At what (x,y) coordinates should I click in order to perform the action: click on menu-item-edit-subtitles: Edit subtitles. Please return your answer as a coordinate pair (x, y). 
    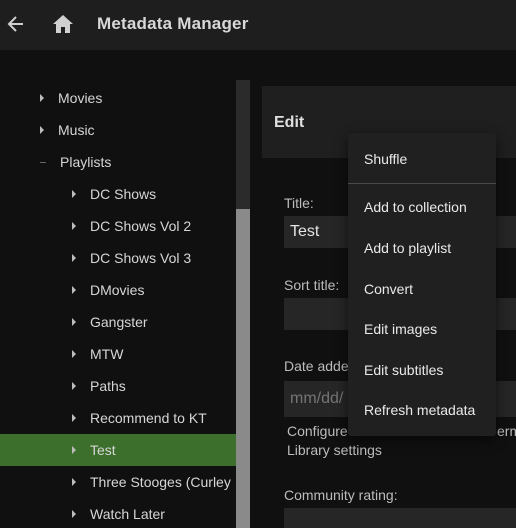
    Looking at the image, I should click on (422, 370).